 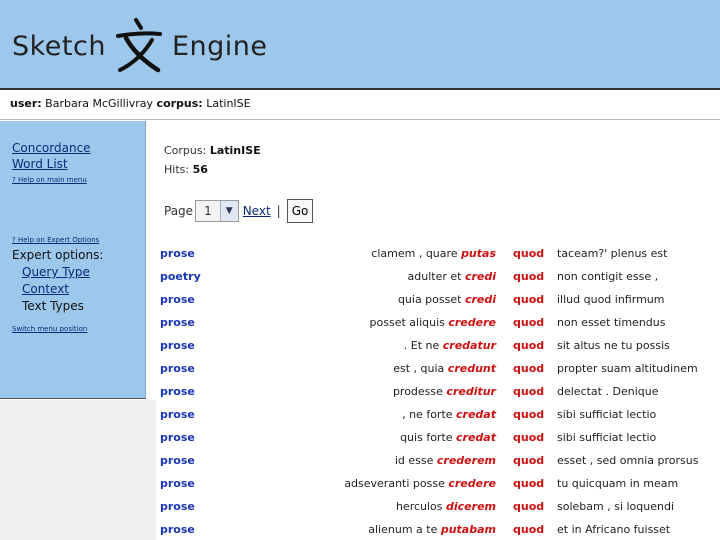 What do you see at coordinates (208, 211) in the screenshot?
I see `page-select-value: 1` at bounding box center [208, 211].